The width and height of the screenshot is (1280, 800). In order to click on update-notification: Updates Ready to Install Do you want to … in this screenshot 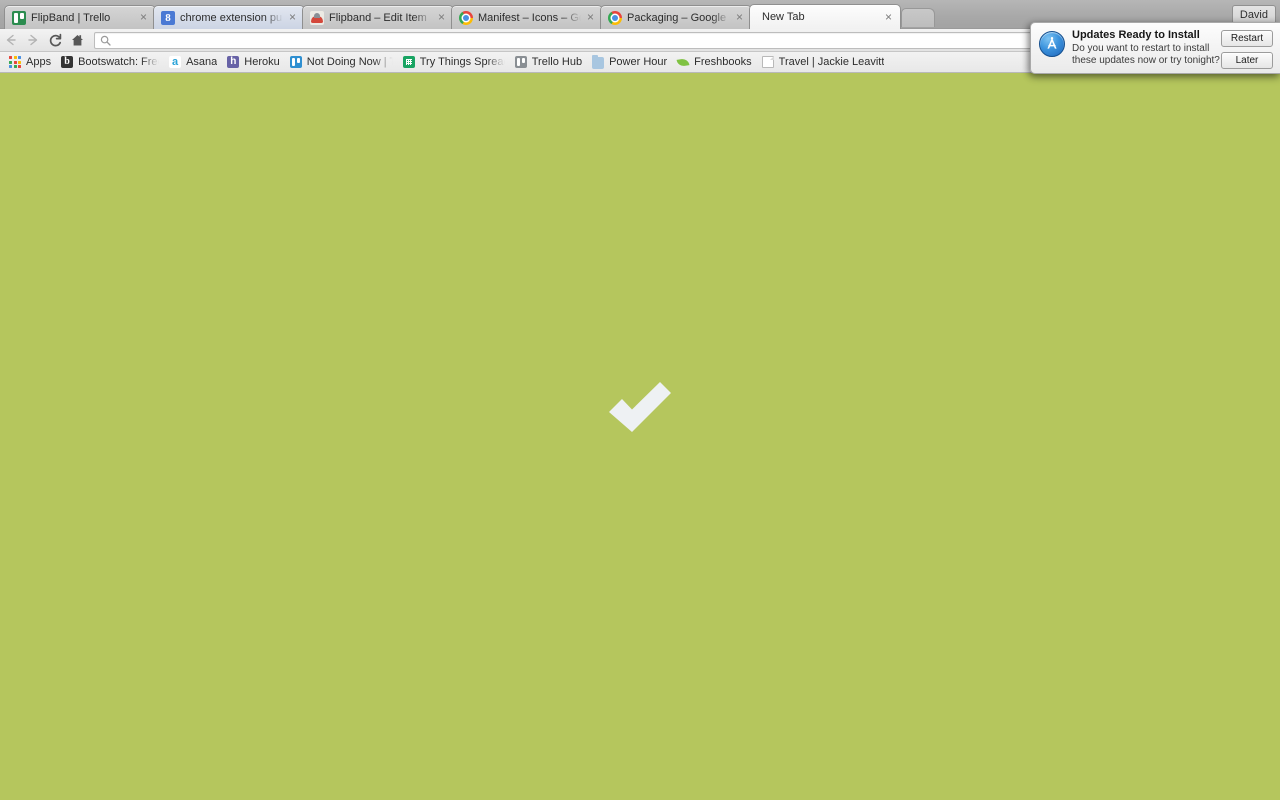, I will do `click(1155, 48)`.